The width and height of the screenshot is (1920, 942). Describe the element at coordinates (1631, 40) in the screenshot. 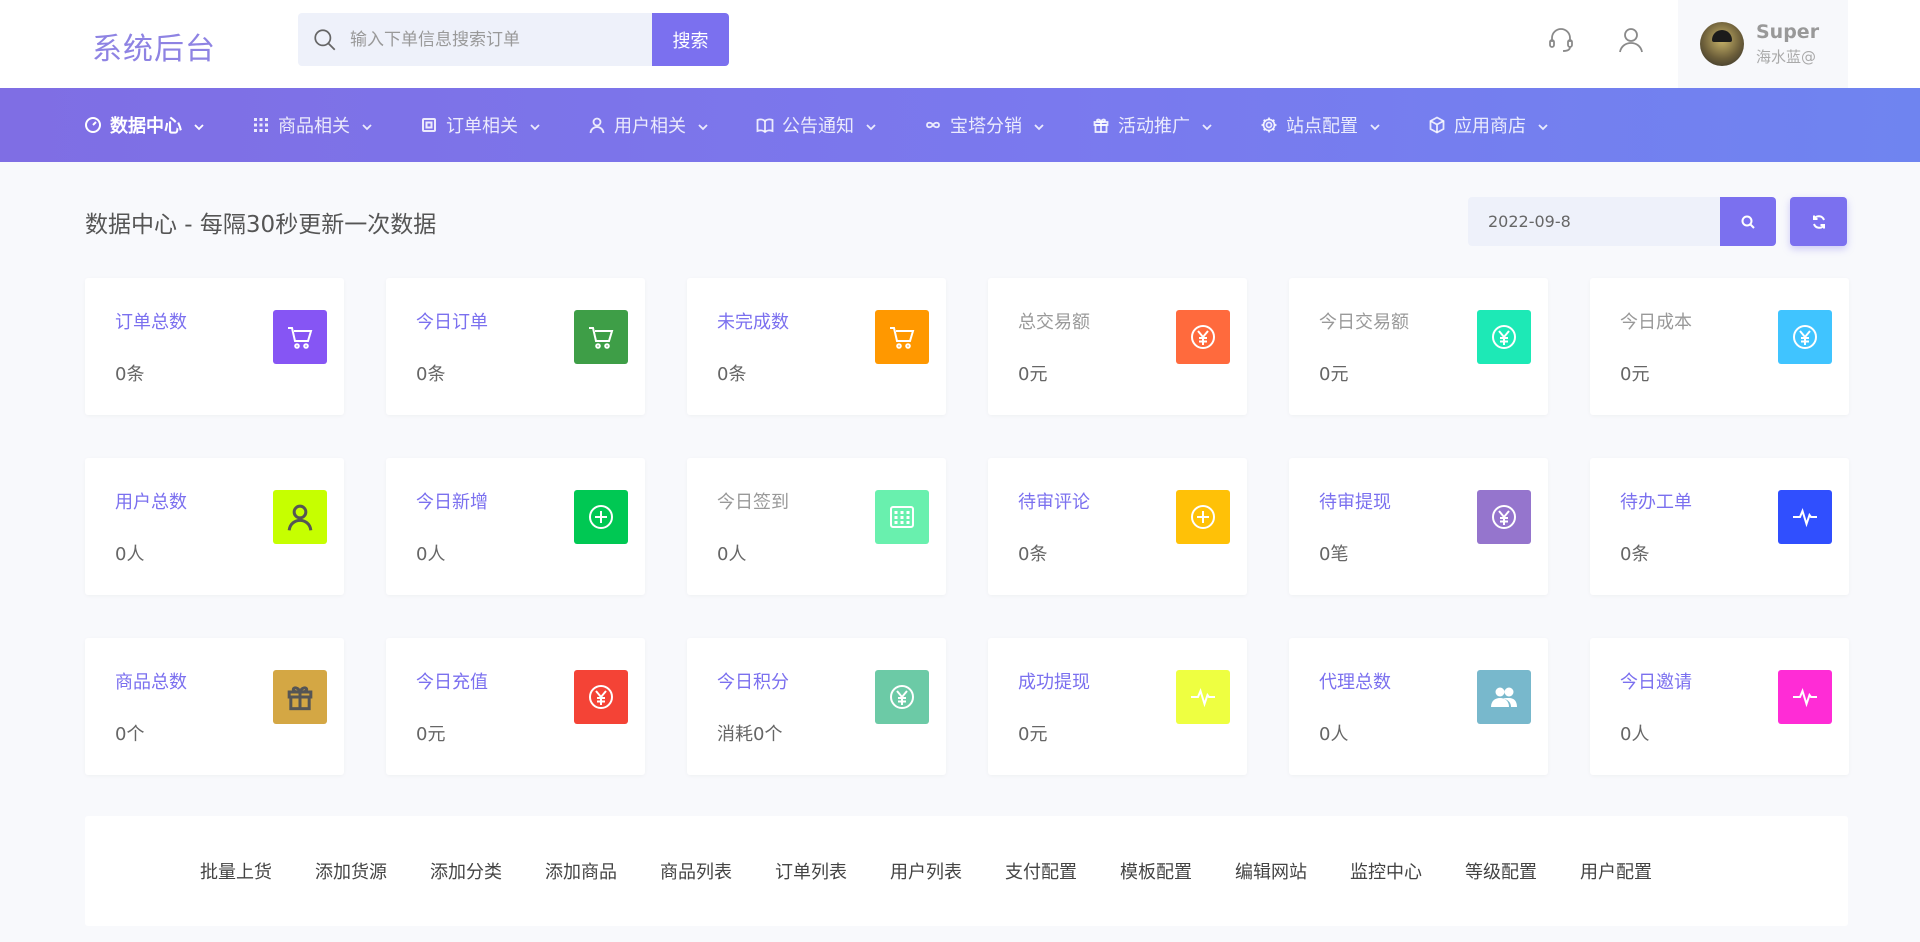

I see `profile-icon` at that location.